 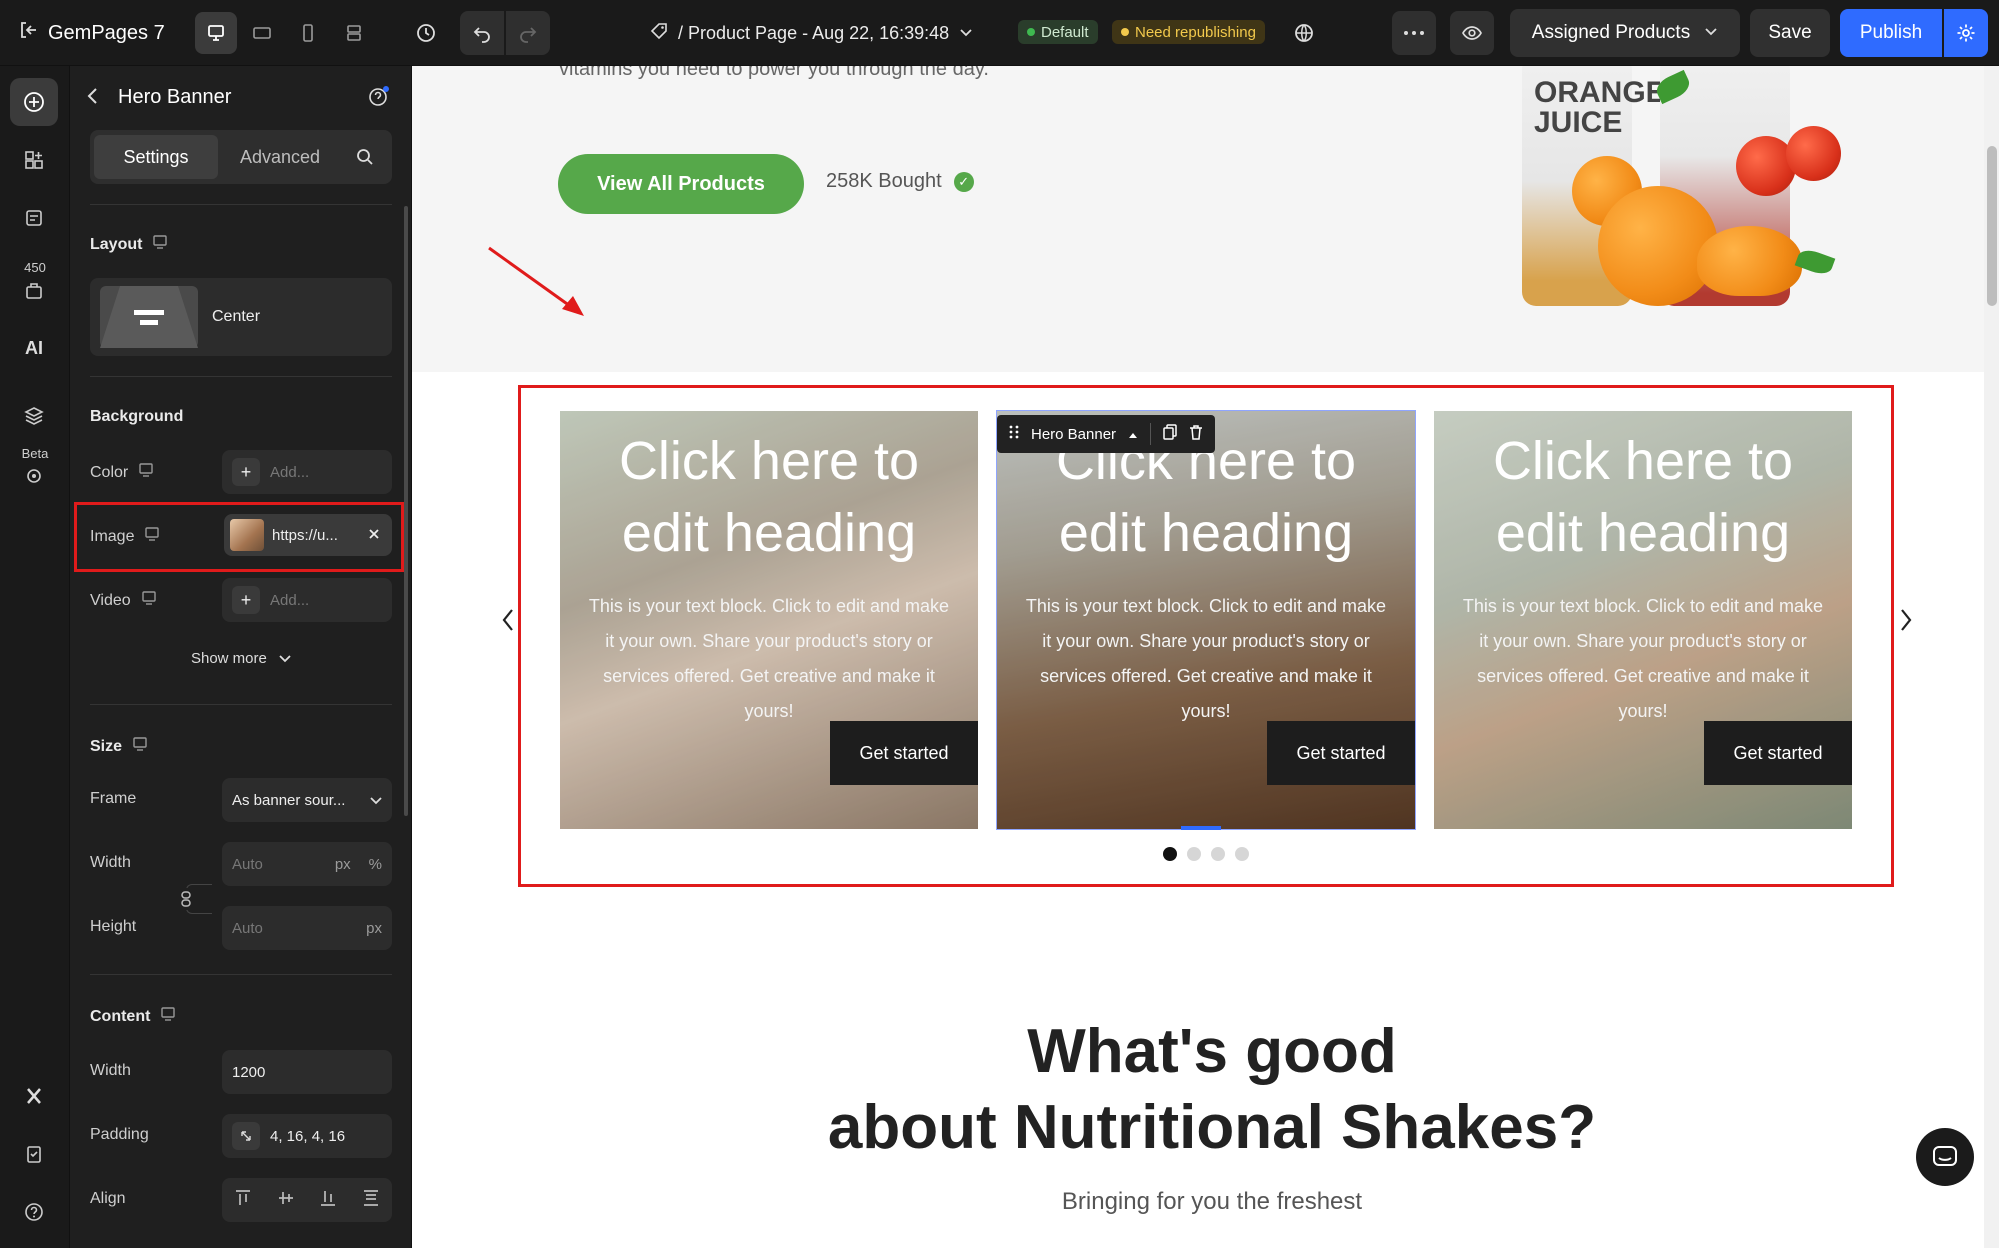 I want to click on chat-support-icon, so click(x=1945, y=1157).